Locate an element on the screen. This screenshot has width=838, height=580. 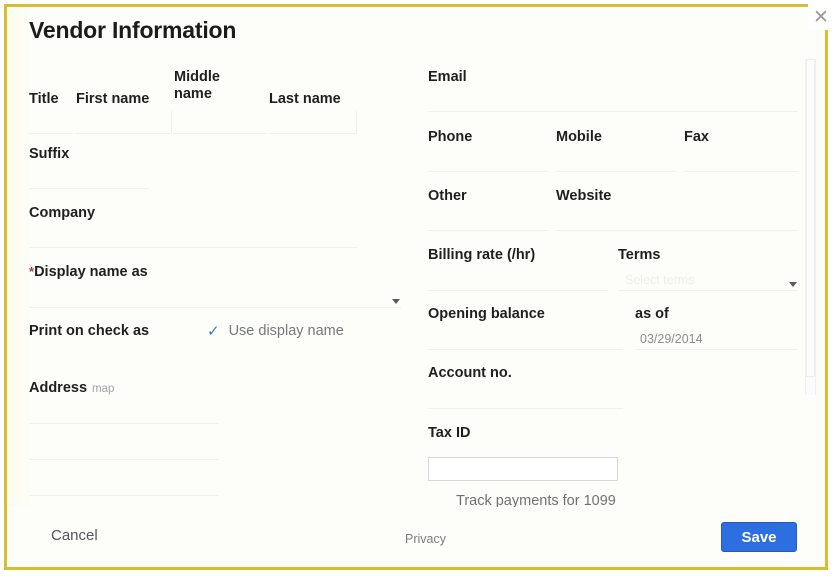
first-name-input is located at coordinates (123, 123).